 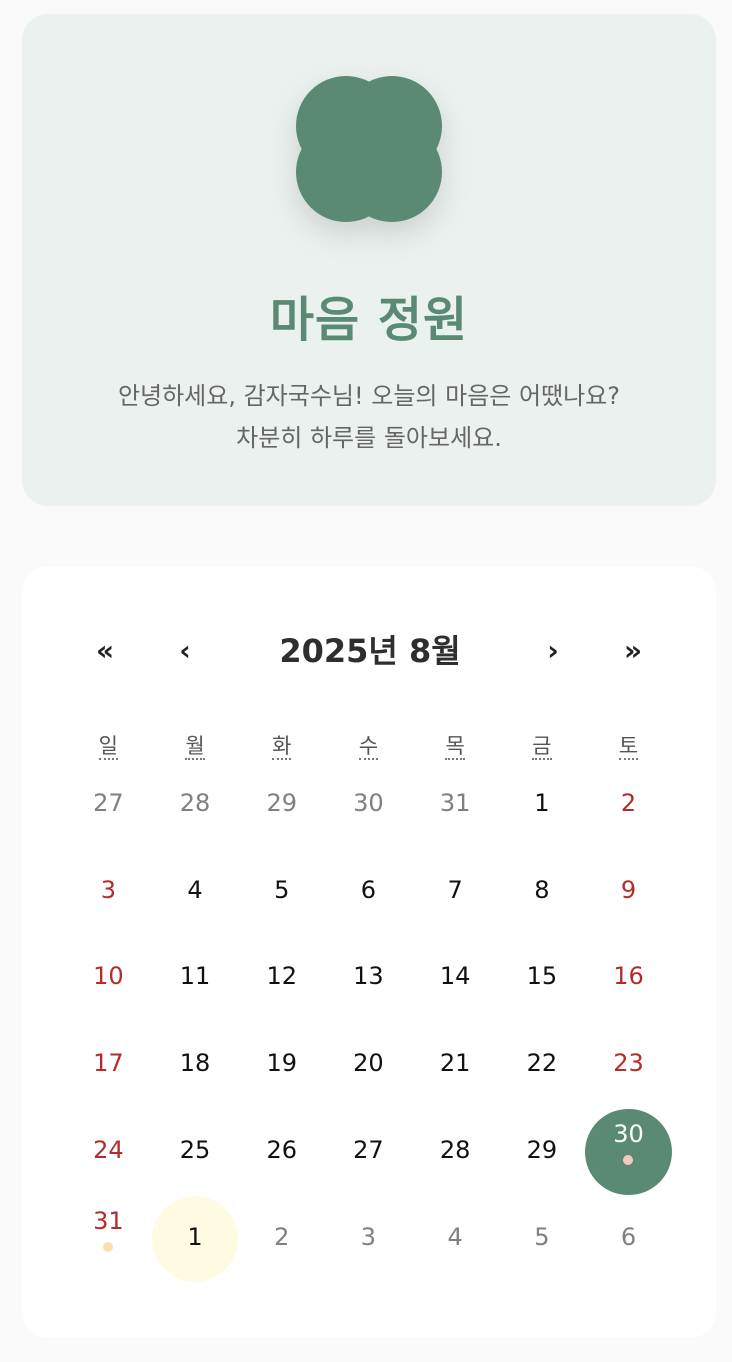 I want to click on calendar-day-number: 24, so click(x=108, y=1149).